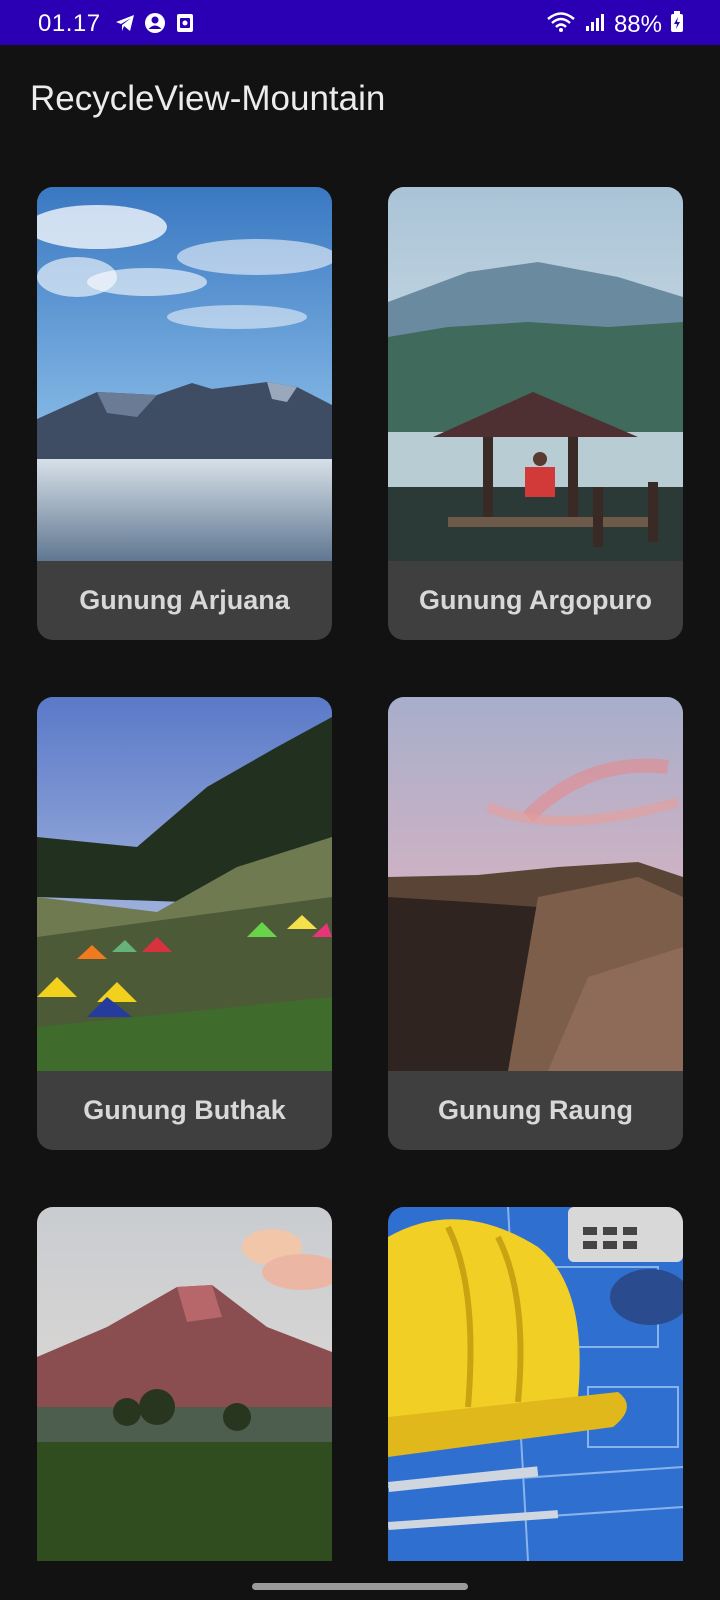 The image size is (720, 1600). Describe the element at coordinates (360, 1586) in the screenshot. I see `gesture-nav-handle` at that location.